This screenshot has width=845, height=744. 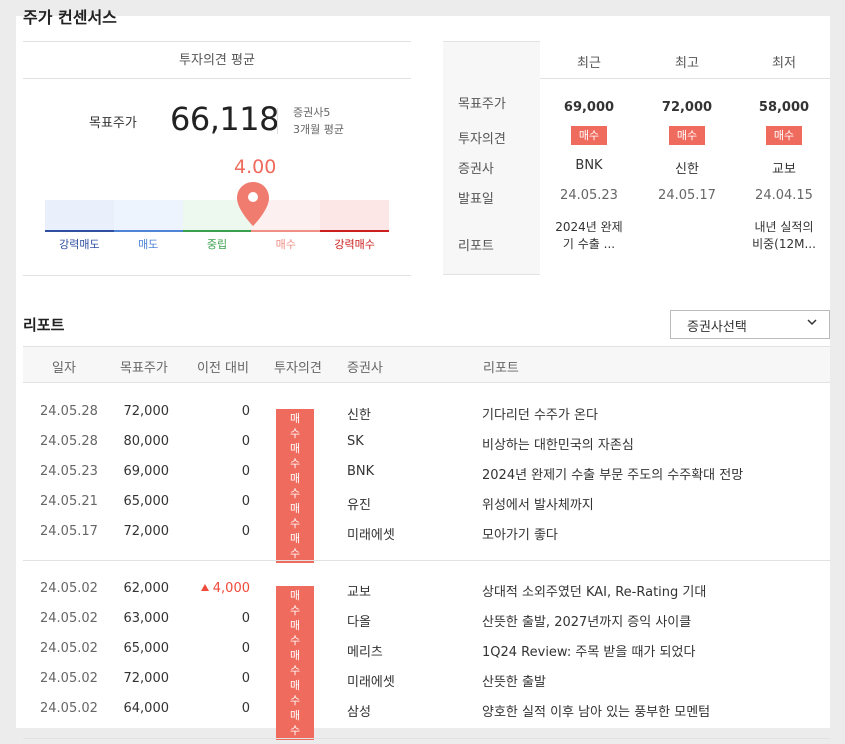 I want to click on summary-recent-date: 24.05.23, so click(x=589, y=195).